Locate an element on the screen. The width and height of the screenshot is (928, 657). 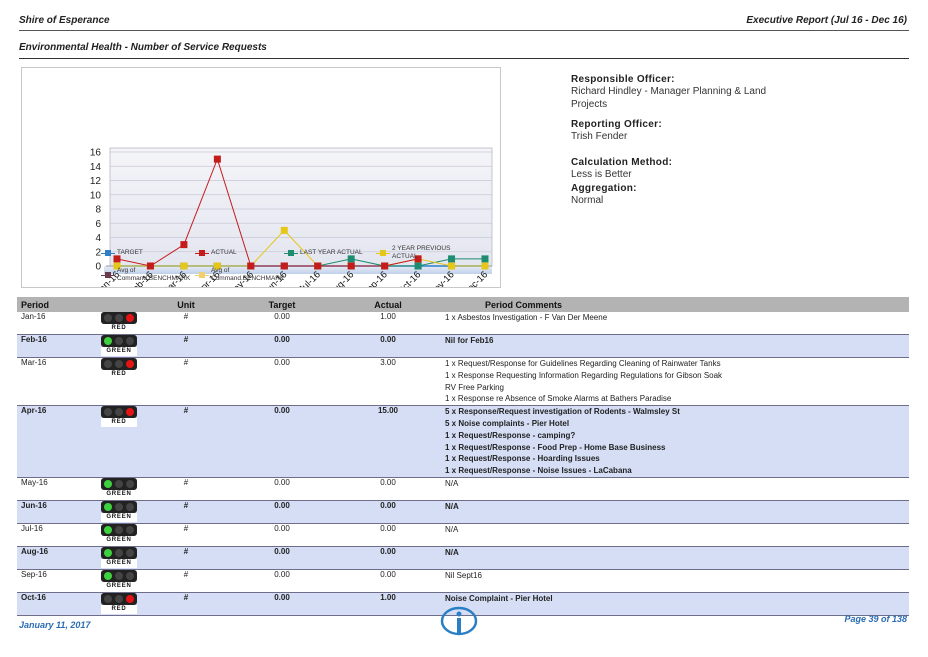
y-tick-label: 4 is located at coordinates (98, 238).